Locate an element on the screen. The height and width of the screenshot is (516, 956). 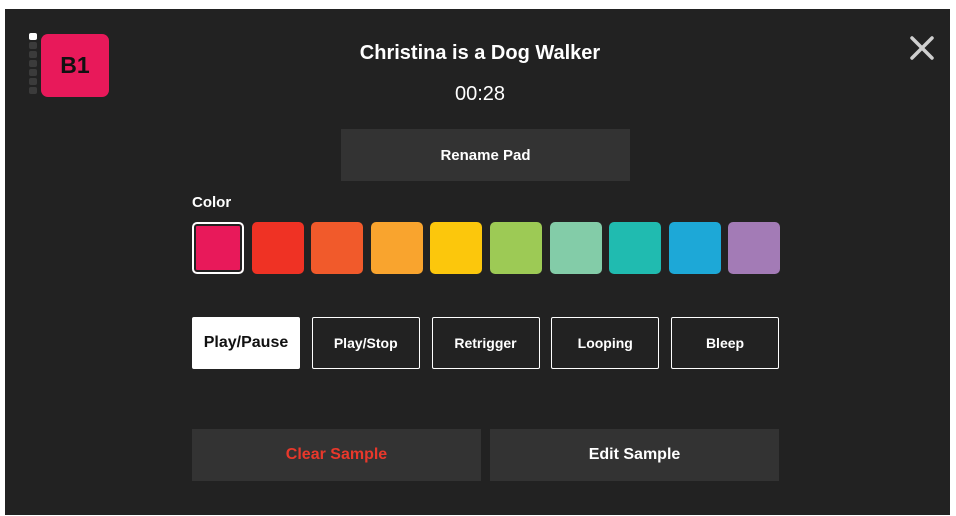
pad-badge: B1 is located at coordinates (75, 65).